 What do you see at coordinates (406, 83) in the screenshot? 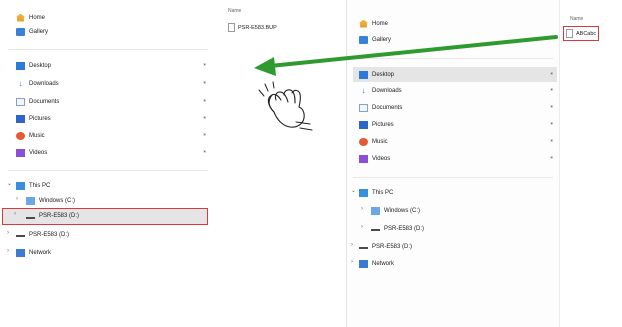
I see `drag-annotation-layer` at bounding box center [406, 83].